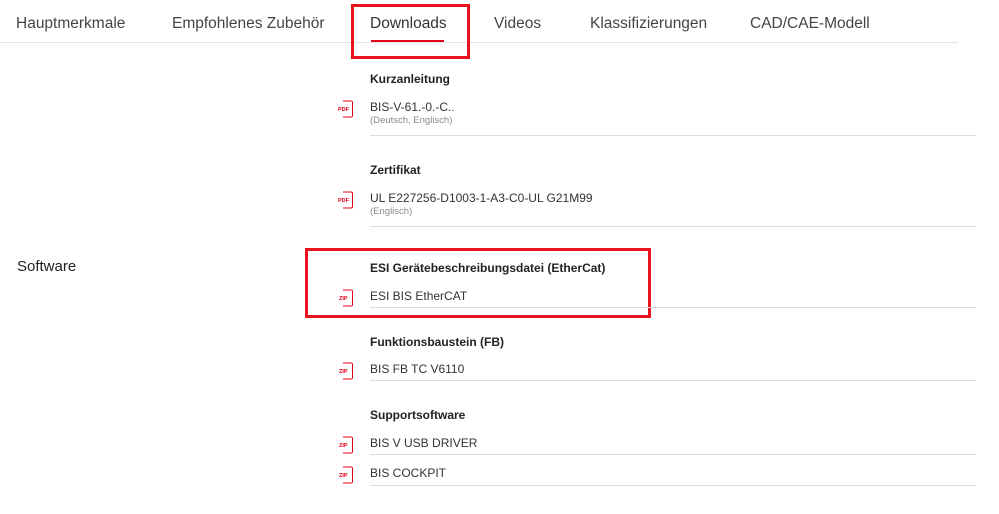 The width and height of the screenshot is (999, 514). Describe the element at coordinates (70, 24) in the screenshot. I see `tab-hauptmerkmale: Hauptmerkmale` at that location.